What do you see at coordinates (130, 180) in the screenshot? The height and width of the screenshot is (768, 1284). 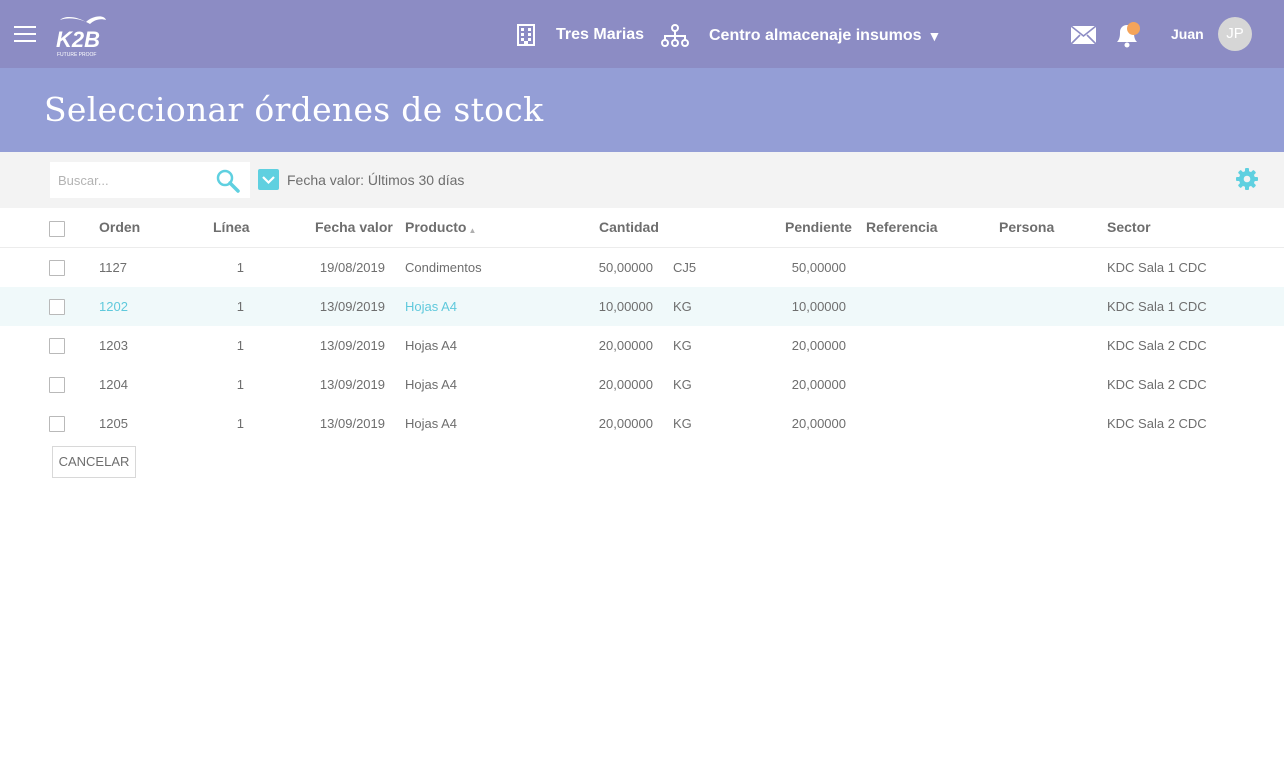 I see `search-input` at bounding box center [130, 180].